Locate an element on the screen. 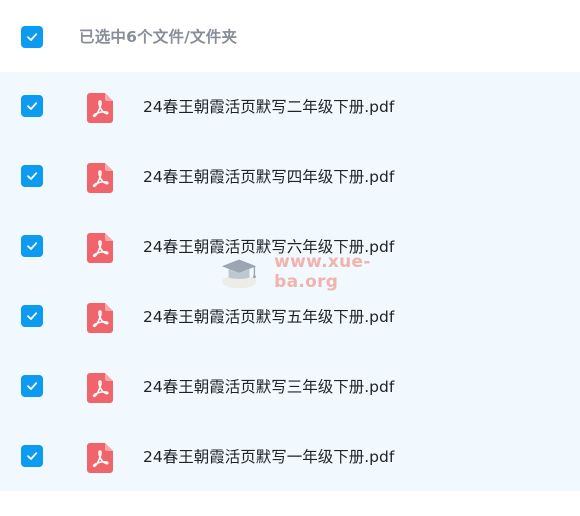  file-row: 24春王朝霞活页默写二年级下册.pdf is located at coordinates (290, 107).